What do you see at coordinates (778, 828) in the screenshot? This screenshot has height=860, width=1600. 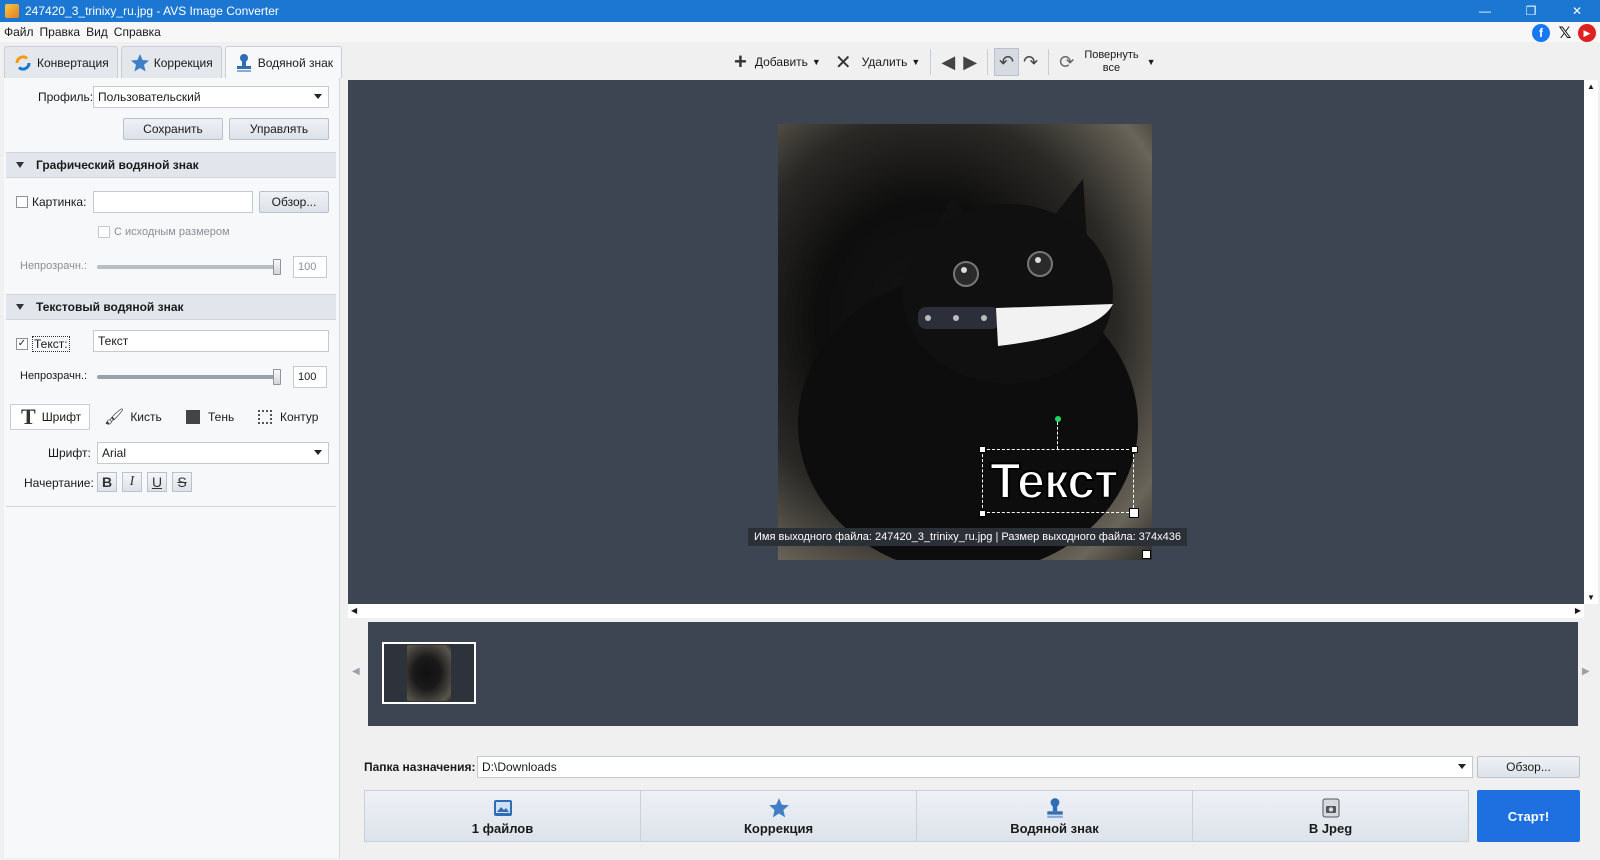 I see `step-correction-label: Коррекция` at bounding box center [778, 828].